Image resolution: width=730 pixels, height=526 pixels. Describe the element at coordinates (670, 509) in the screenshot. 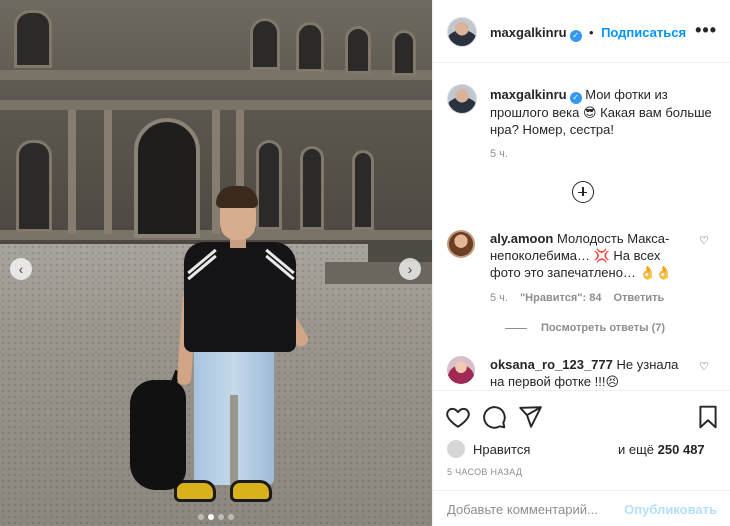

I see `publish-button: Опубликовать` at that location.